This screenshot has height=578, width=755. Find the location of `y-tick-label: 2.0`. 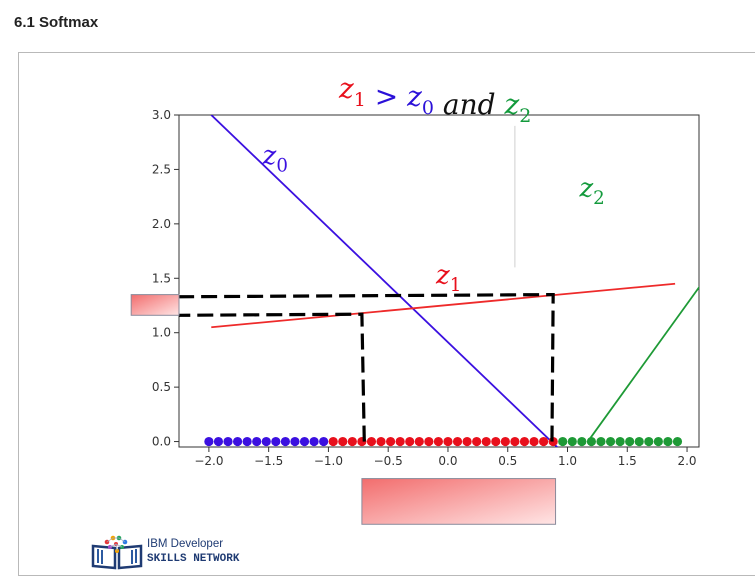

y-tick-label: 2.0 is located at coordinates (161, 224).